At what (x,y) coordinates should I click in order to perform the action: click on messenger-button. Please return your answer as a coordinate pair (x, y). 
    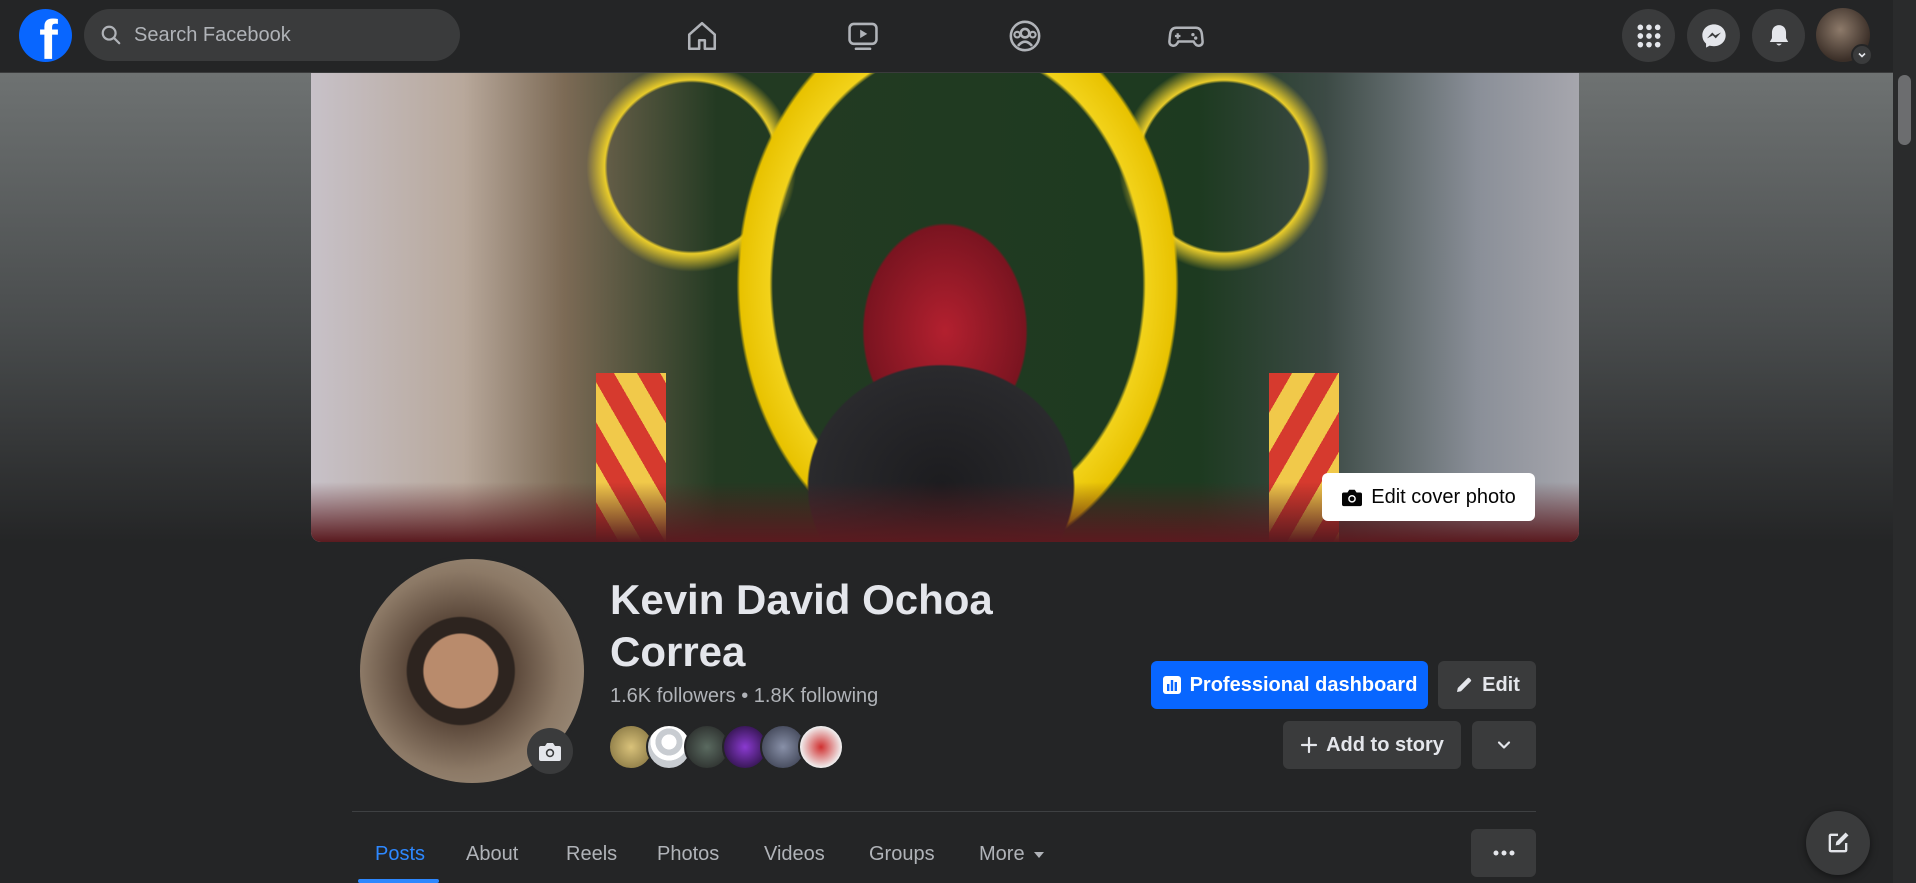
    Looking at the image, I should click on (1713, 35).